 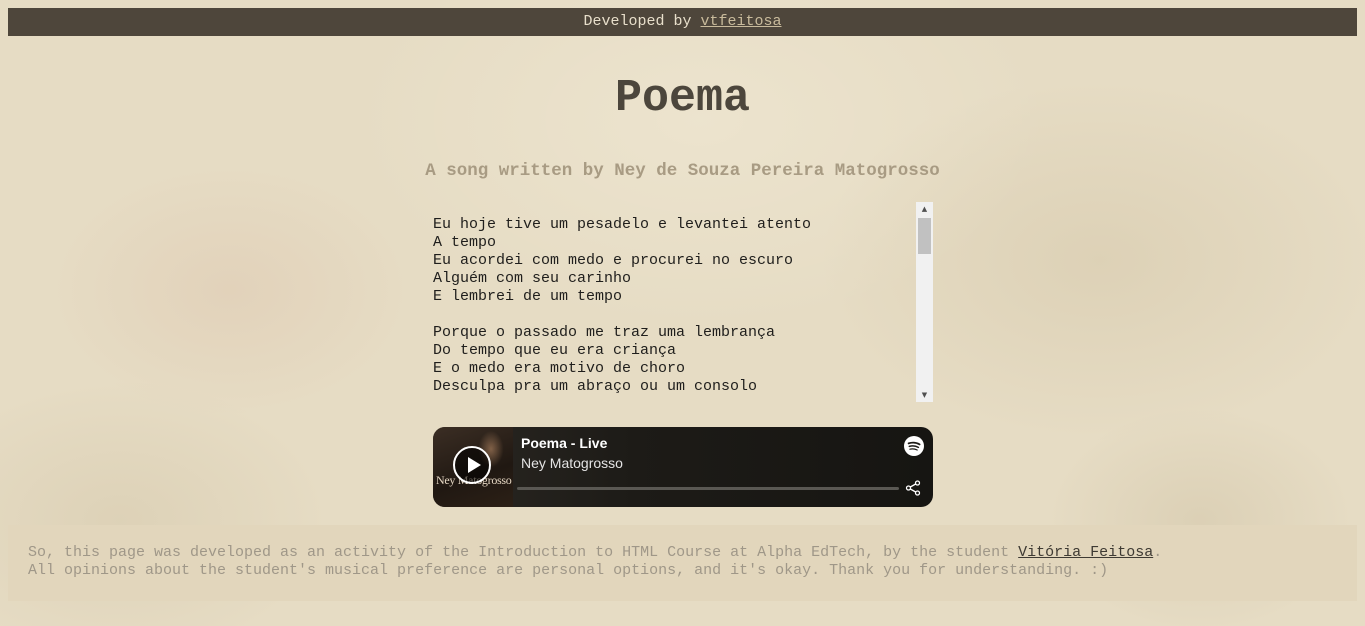 What do you see at coordinates (613, 260) in the screenshot?
I see `lyrics-line: Eu acordei com medo e procurei no escuro` at bounding box center [613, 260].